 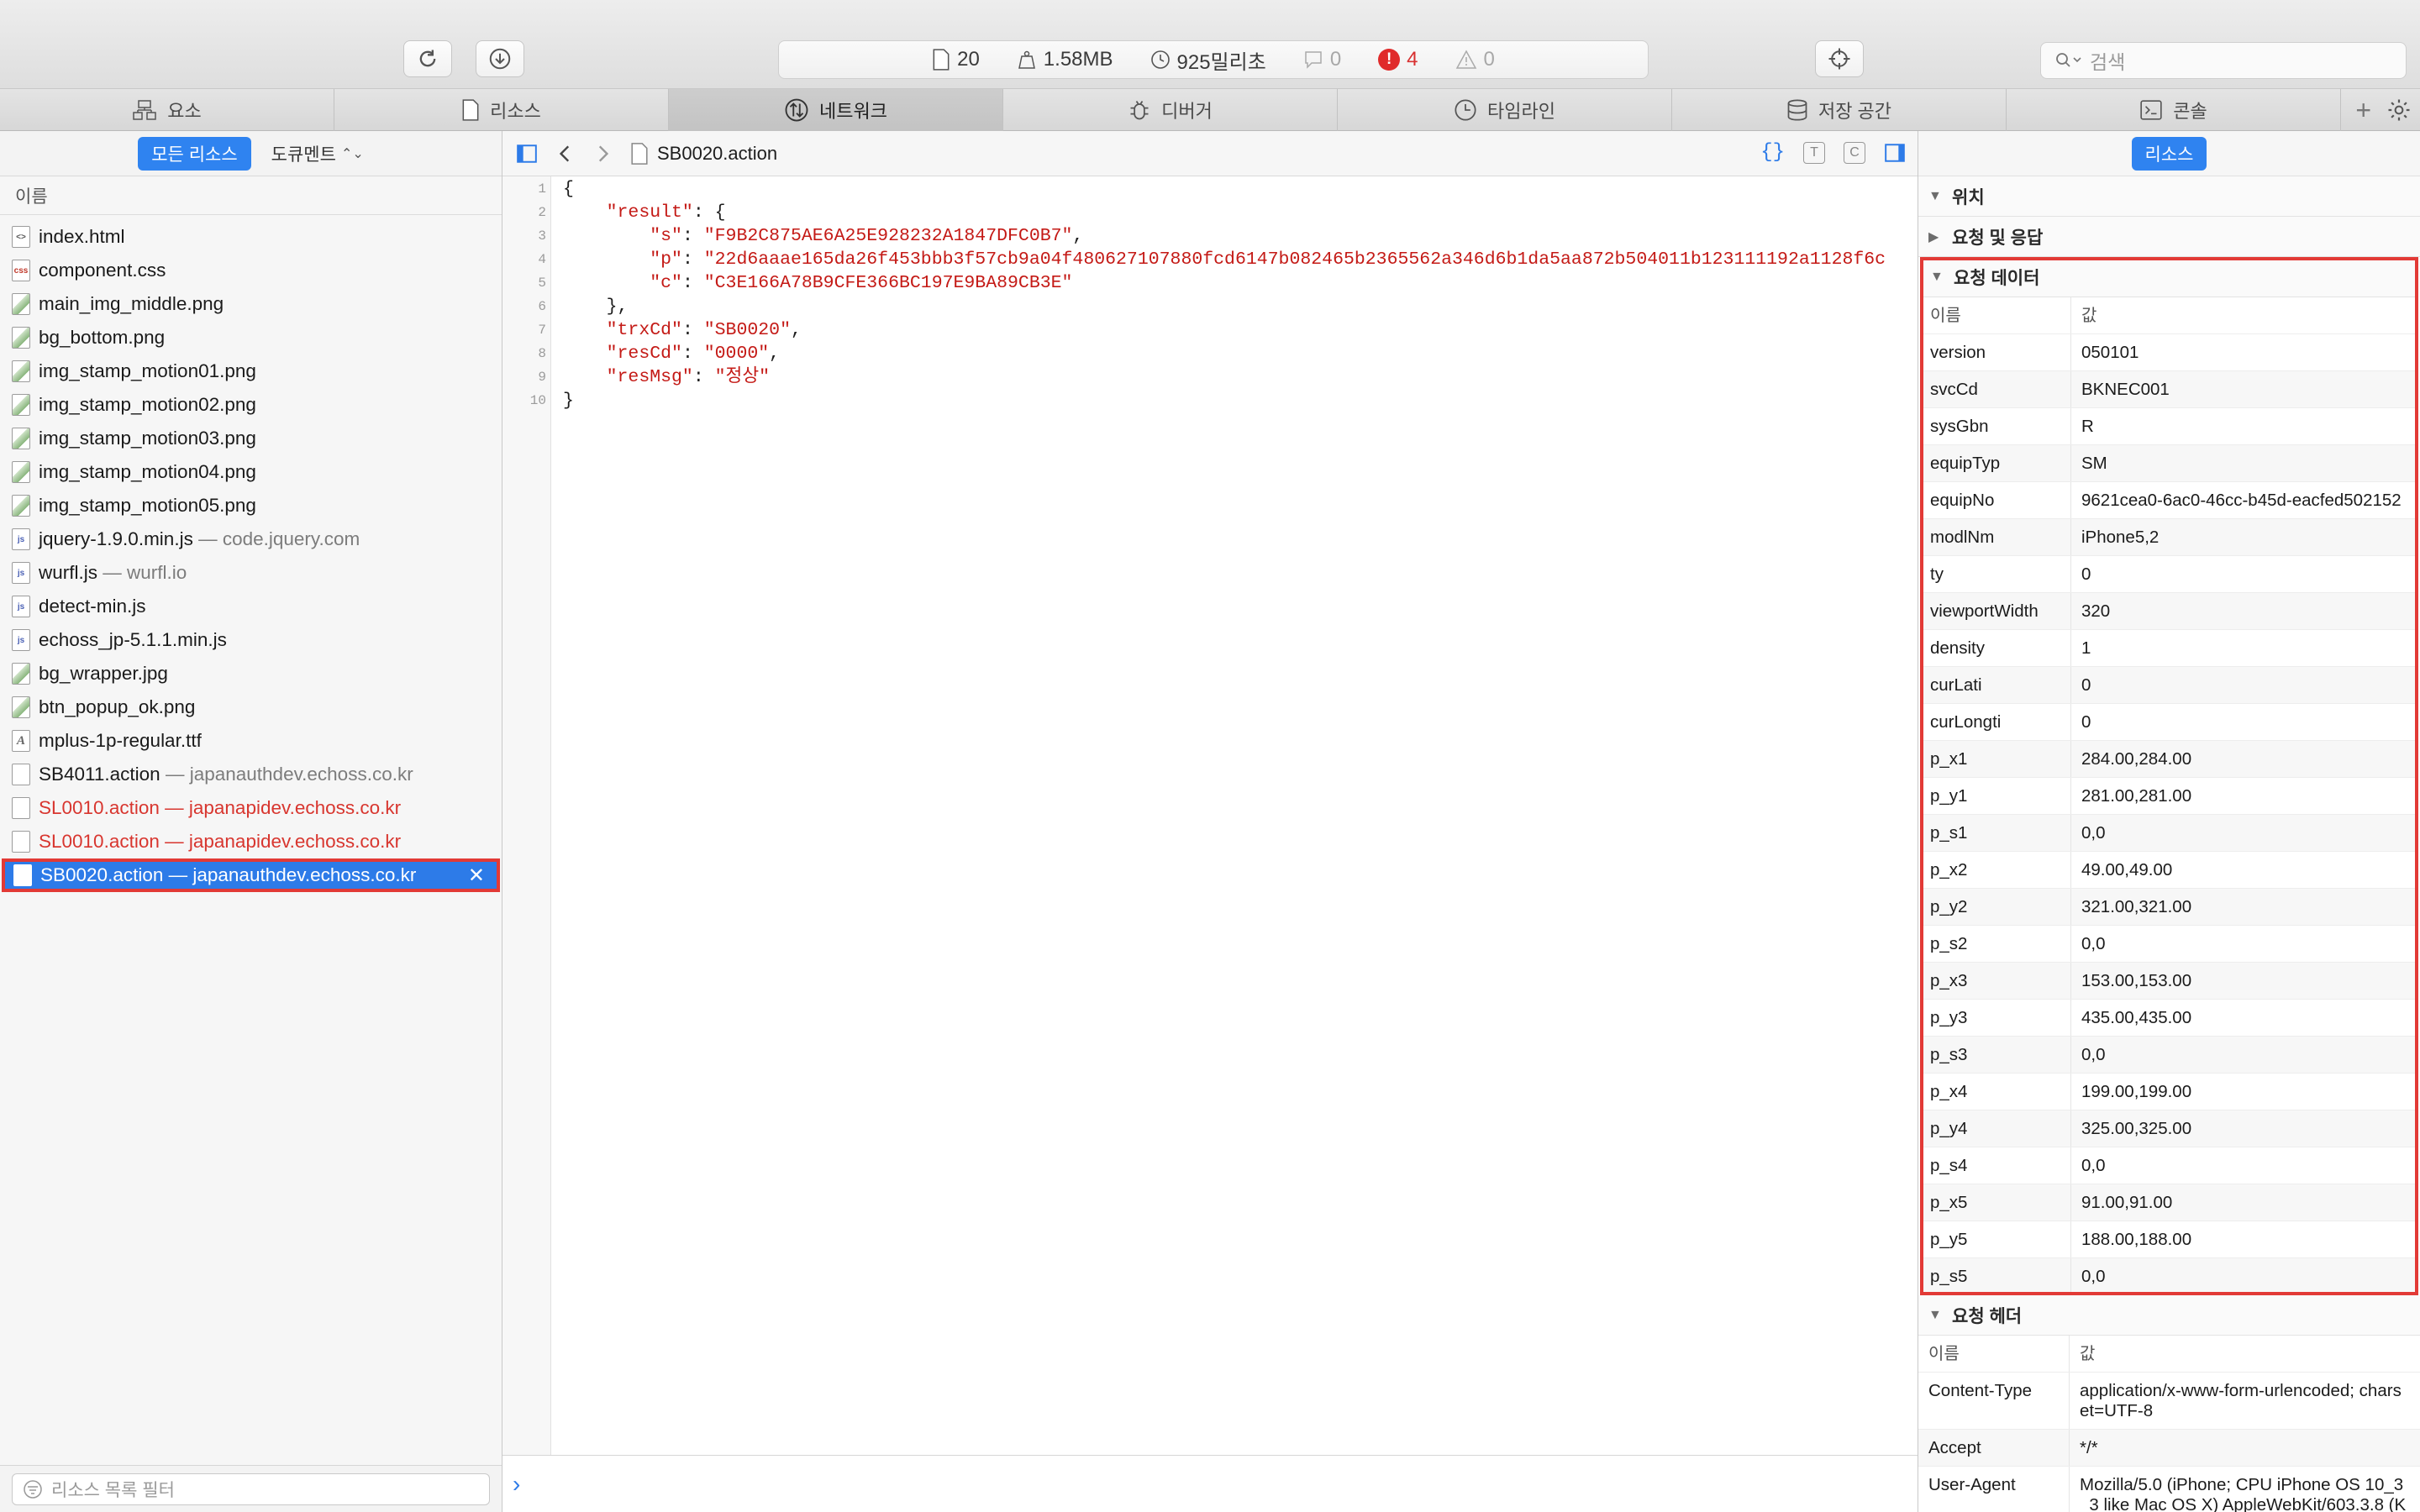 What do you see at coordinates (2169, 574) in the screenshot?
I see `table-row: ty 0` at bounding box center [2169, 574].